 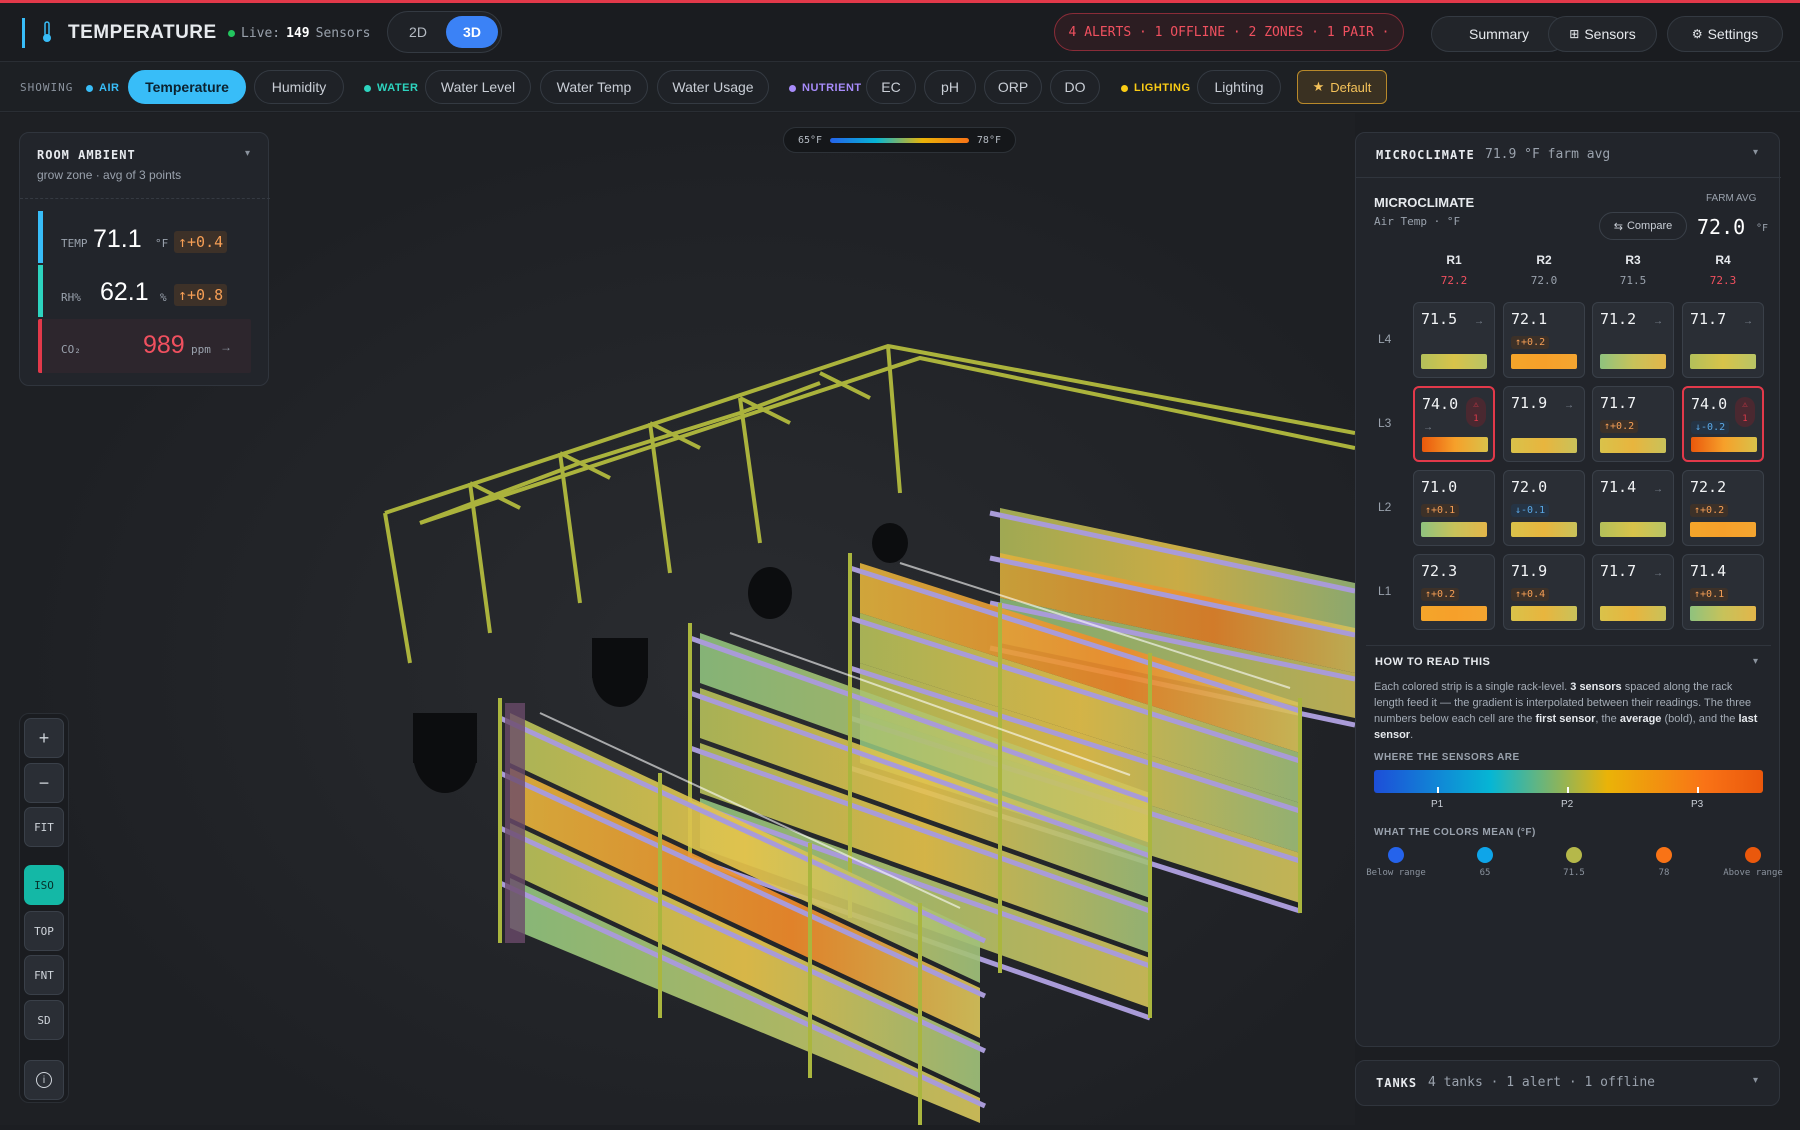 I want to click on tanks-panel: TANKS 4 tanks · 1 alert · 1 offline ▾, so click(x=1567, y=1083).